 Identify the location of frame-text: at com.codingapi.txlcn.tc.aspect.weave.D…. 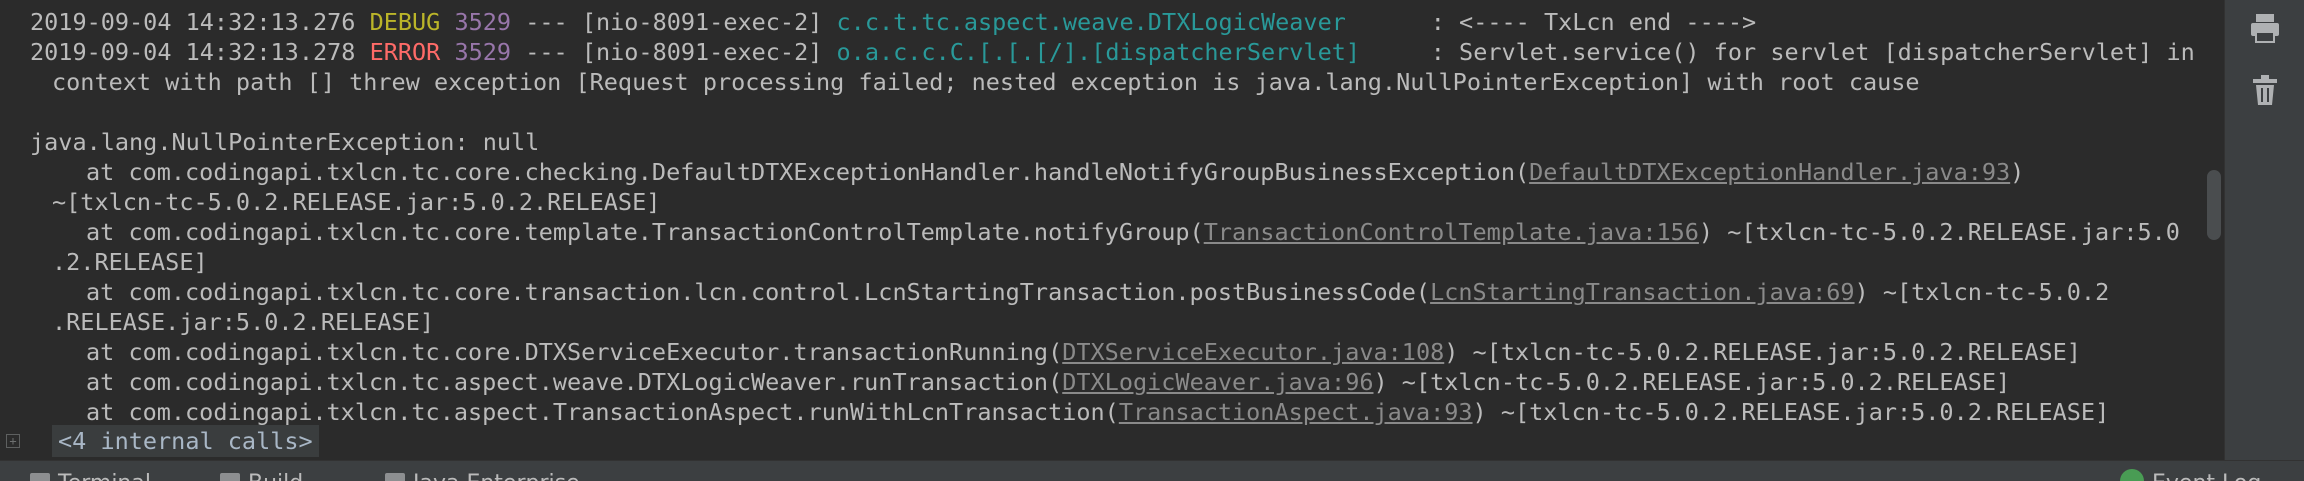
(574, 382).